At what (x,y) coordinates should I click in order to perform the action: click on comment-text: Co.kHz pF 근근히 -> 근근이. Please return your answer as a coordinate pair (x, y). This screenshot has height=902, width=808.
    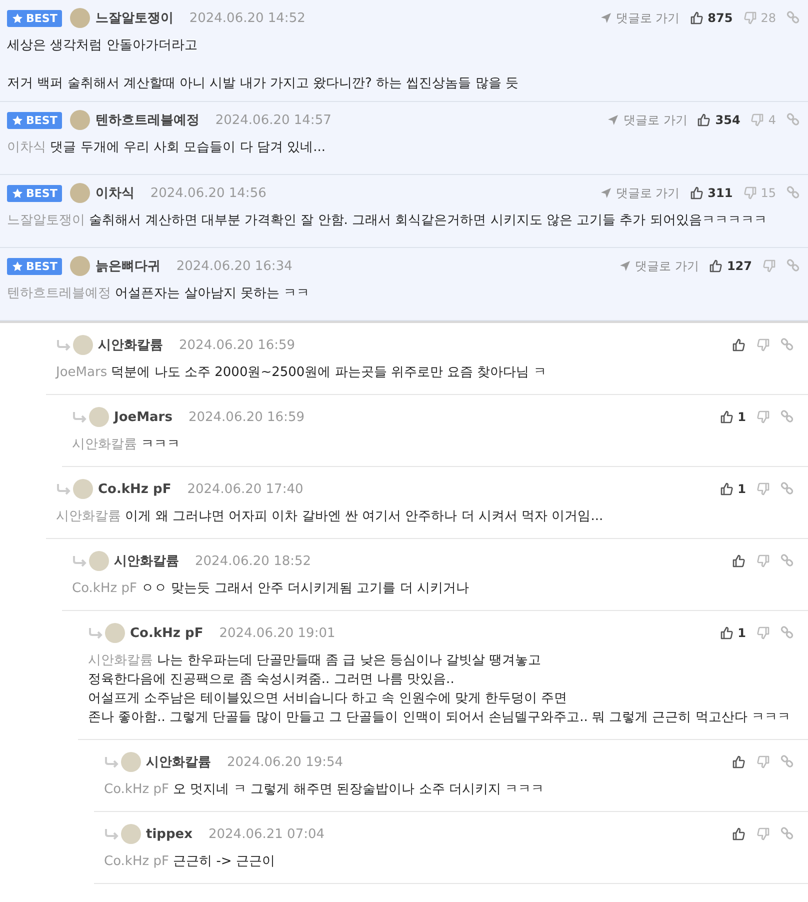
    Looking at the image, I should click on (190, 862).